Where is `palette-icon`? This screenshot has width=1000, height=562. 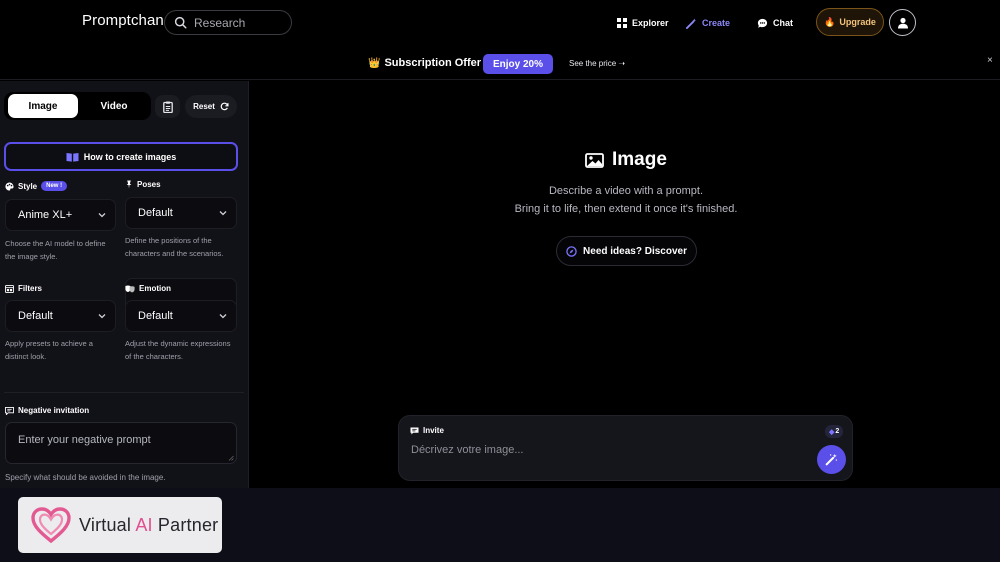
palette-icon is located at coordinates (9, 186).